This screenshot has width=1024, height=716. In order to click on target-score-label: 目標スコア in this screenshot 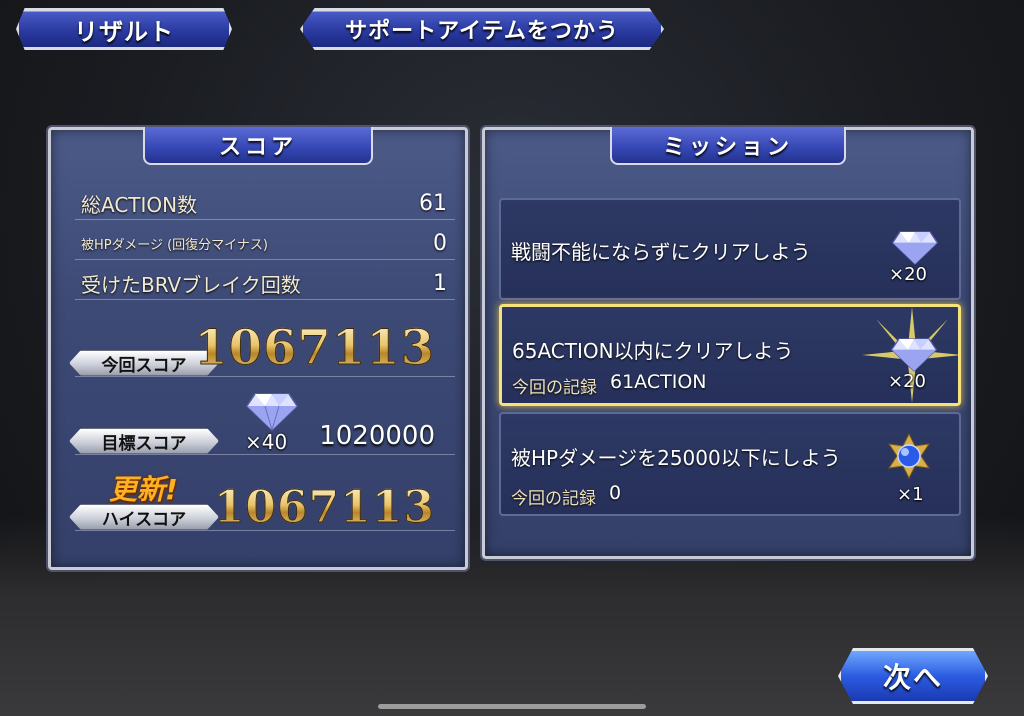, I will do `click(144, 441)`.